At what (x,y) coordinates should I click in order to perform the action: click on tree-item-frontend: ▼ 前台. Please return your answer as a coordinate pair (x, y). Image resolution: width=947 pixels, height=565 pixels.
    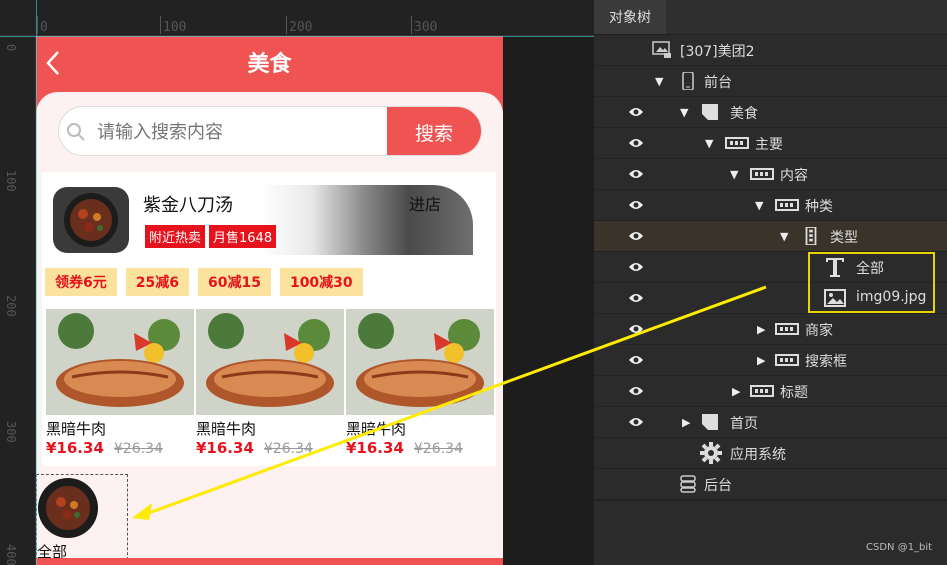
    Looking at the image, I should click on (770, 80).